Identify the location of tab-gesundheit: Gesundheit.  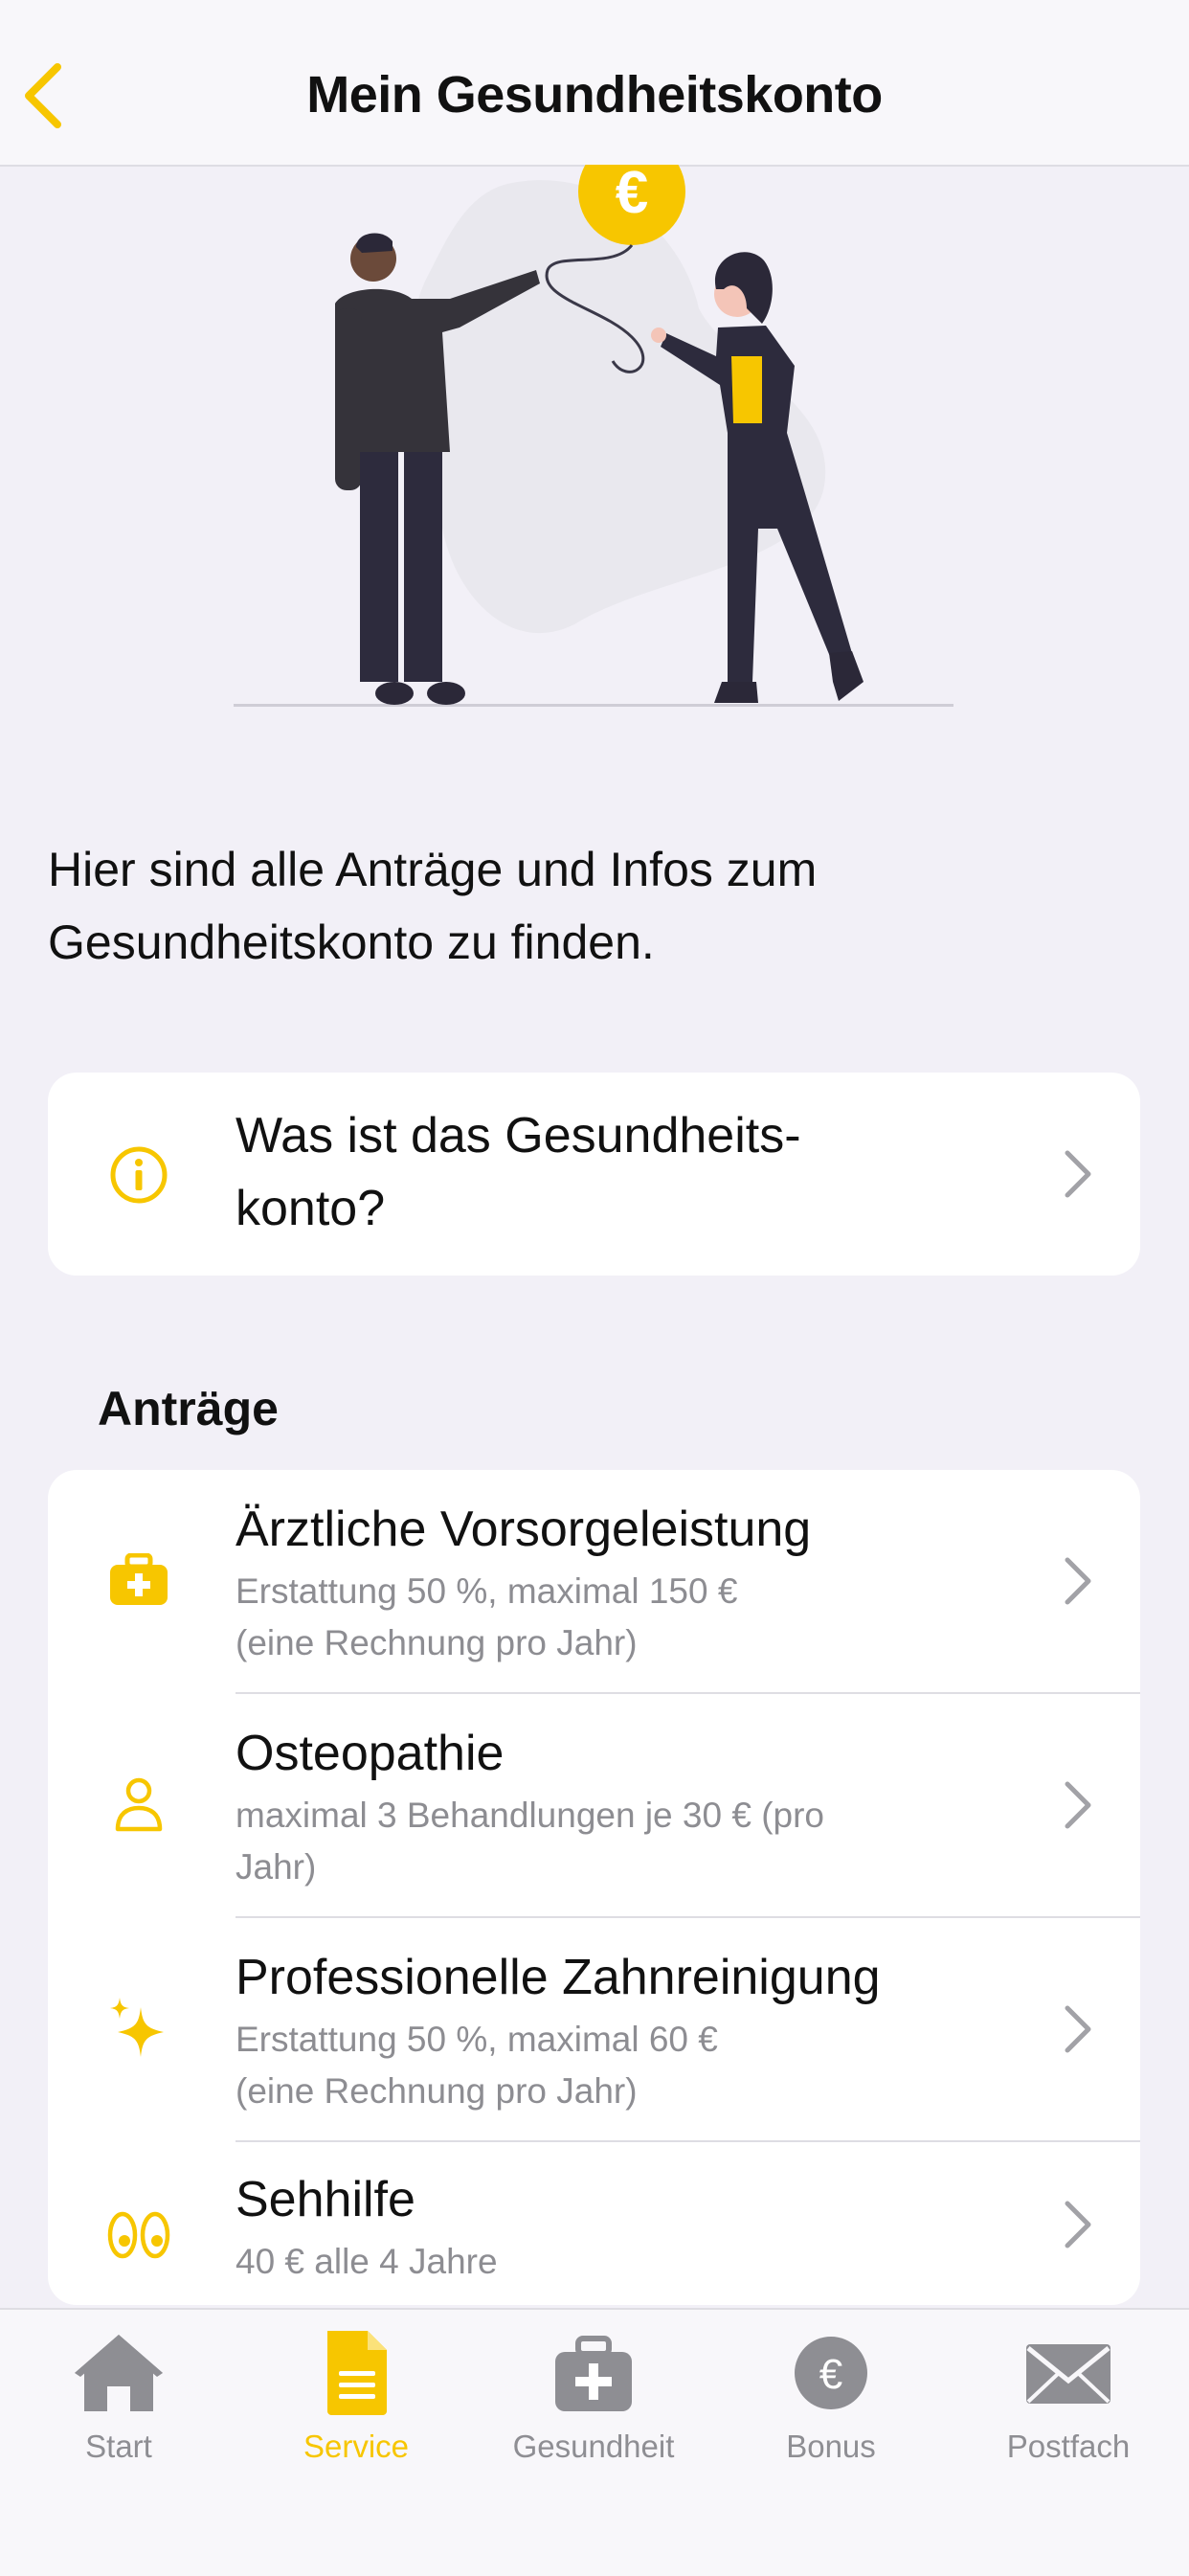
(593, 2397).